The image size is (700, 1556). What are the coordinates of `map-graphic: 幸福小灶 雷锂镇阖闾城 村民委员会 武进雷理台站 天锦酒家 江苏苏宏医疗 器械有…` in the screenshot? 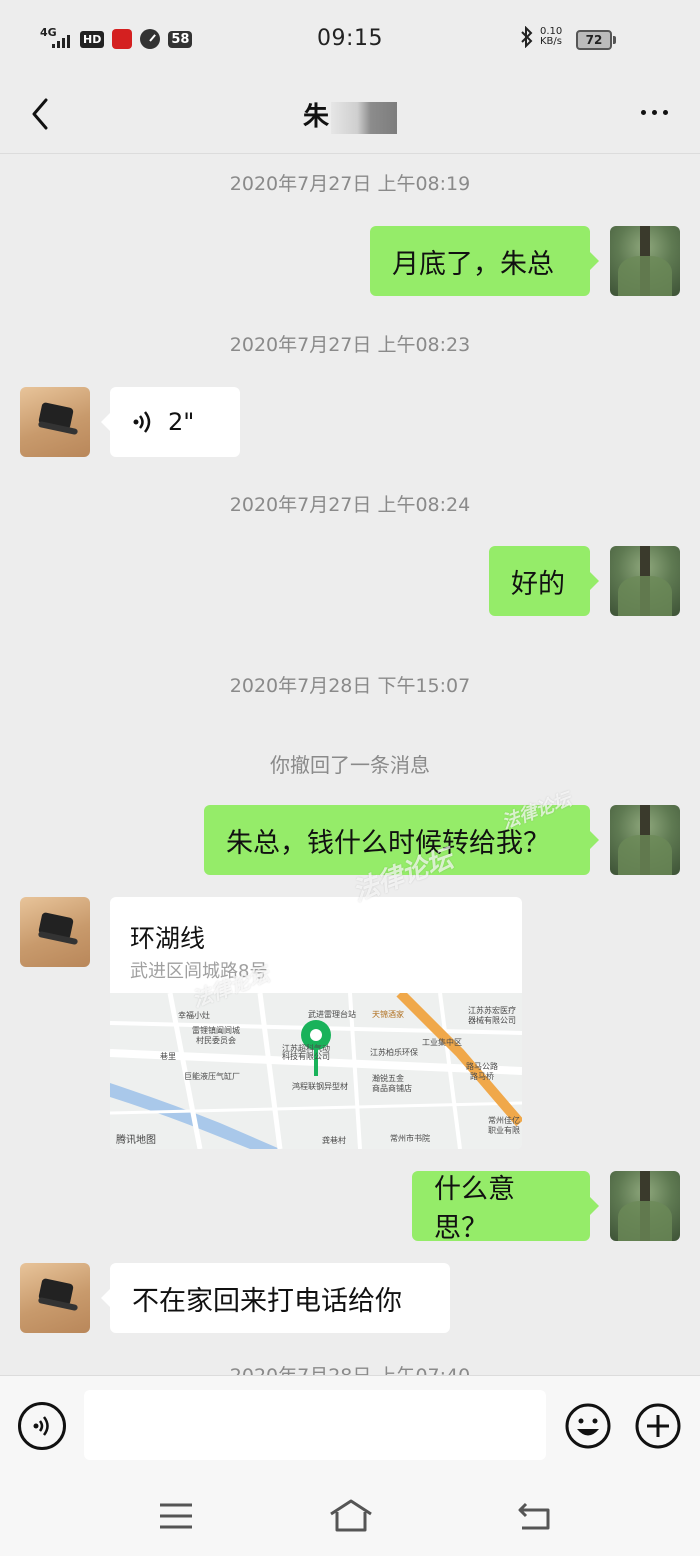 It's located at (316, 1069).